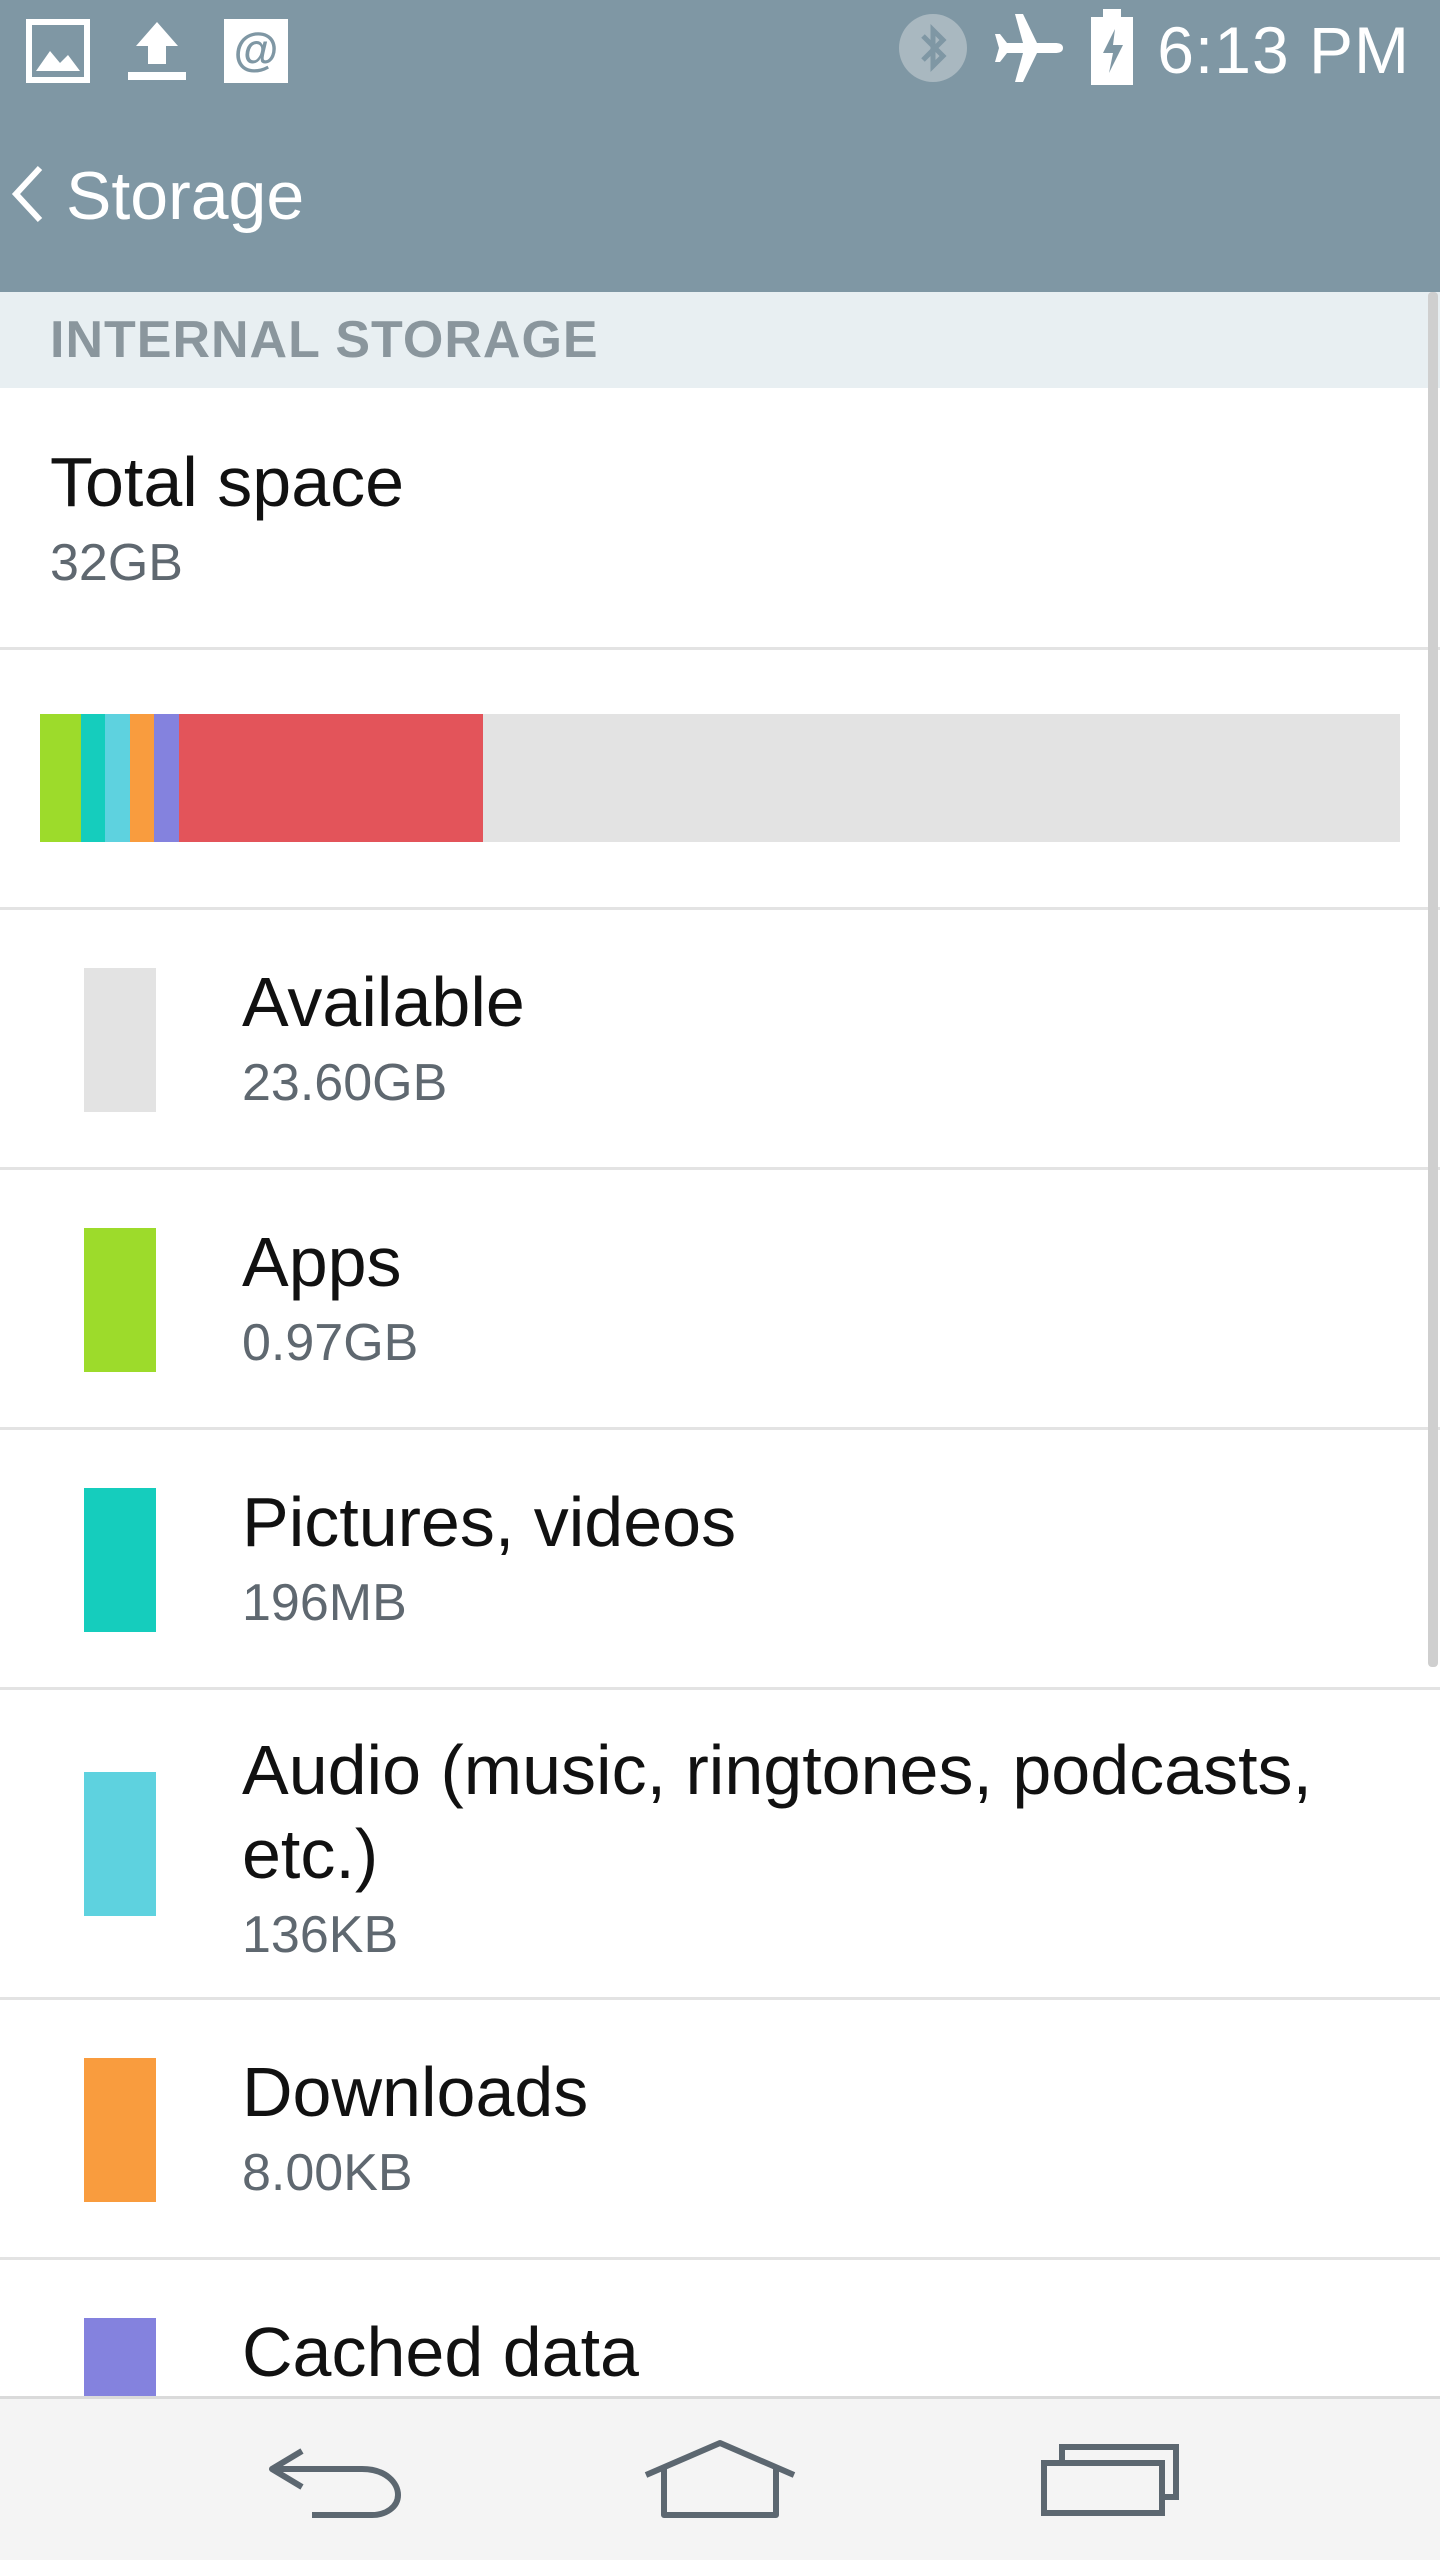 The height and width of the screenshot is (2560, 1440). What do you see at coordinates (720, 1040) in the screenshot?
I see `list-item-available: Available 23.60GB` at bounding box center [720, 1040].